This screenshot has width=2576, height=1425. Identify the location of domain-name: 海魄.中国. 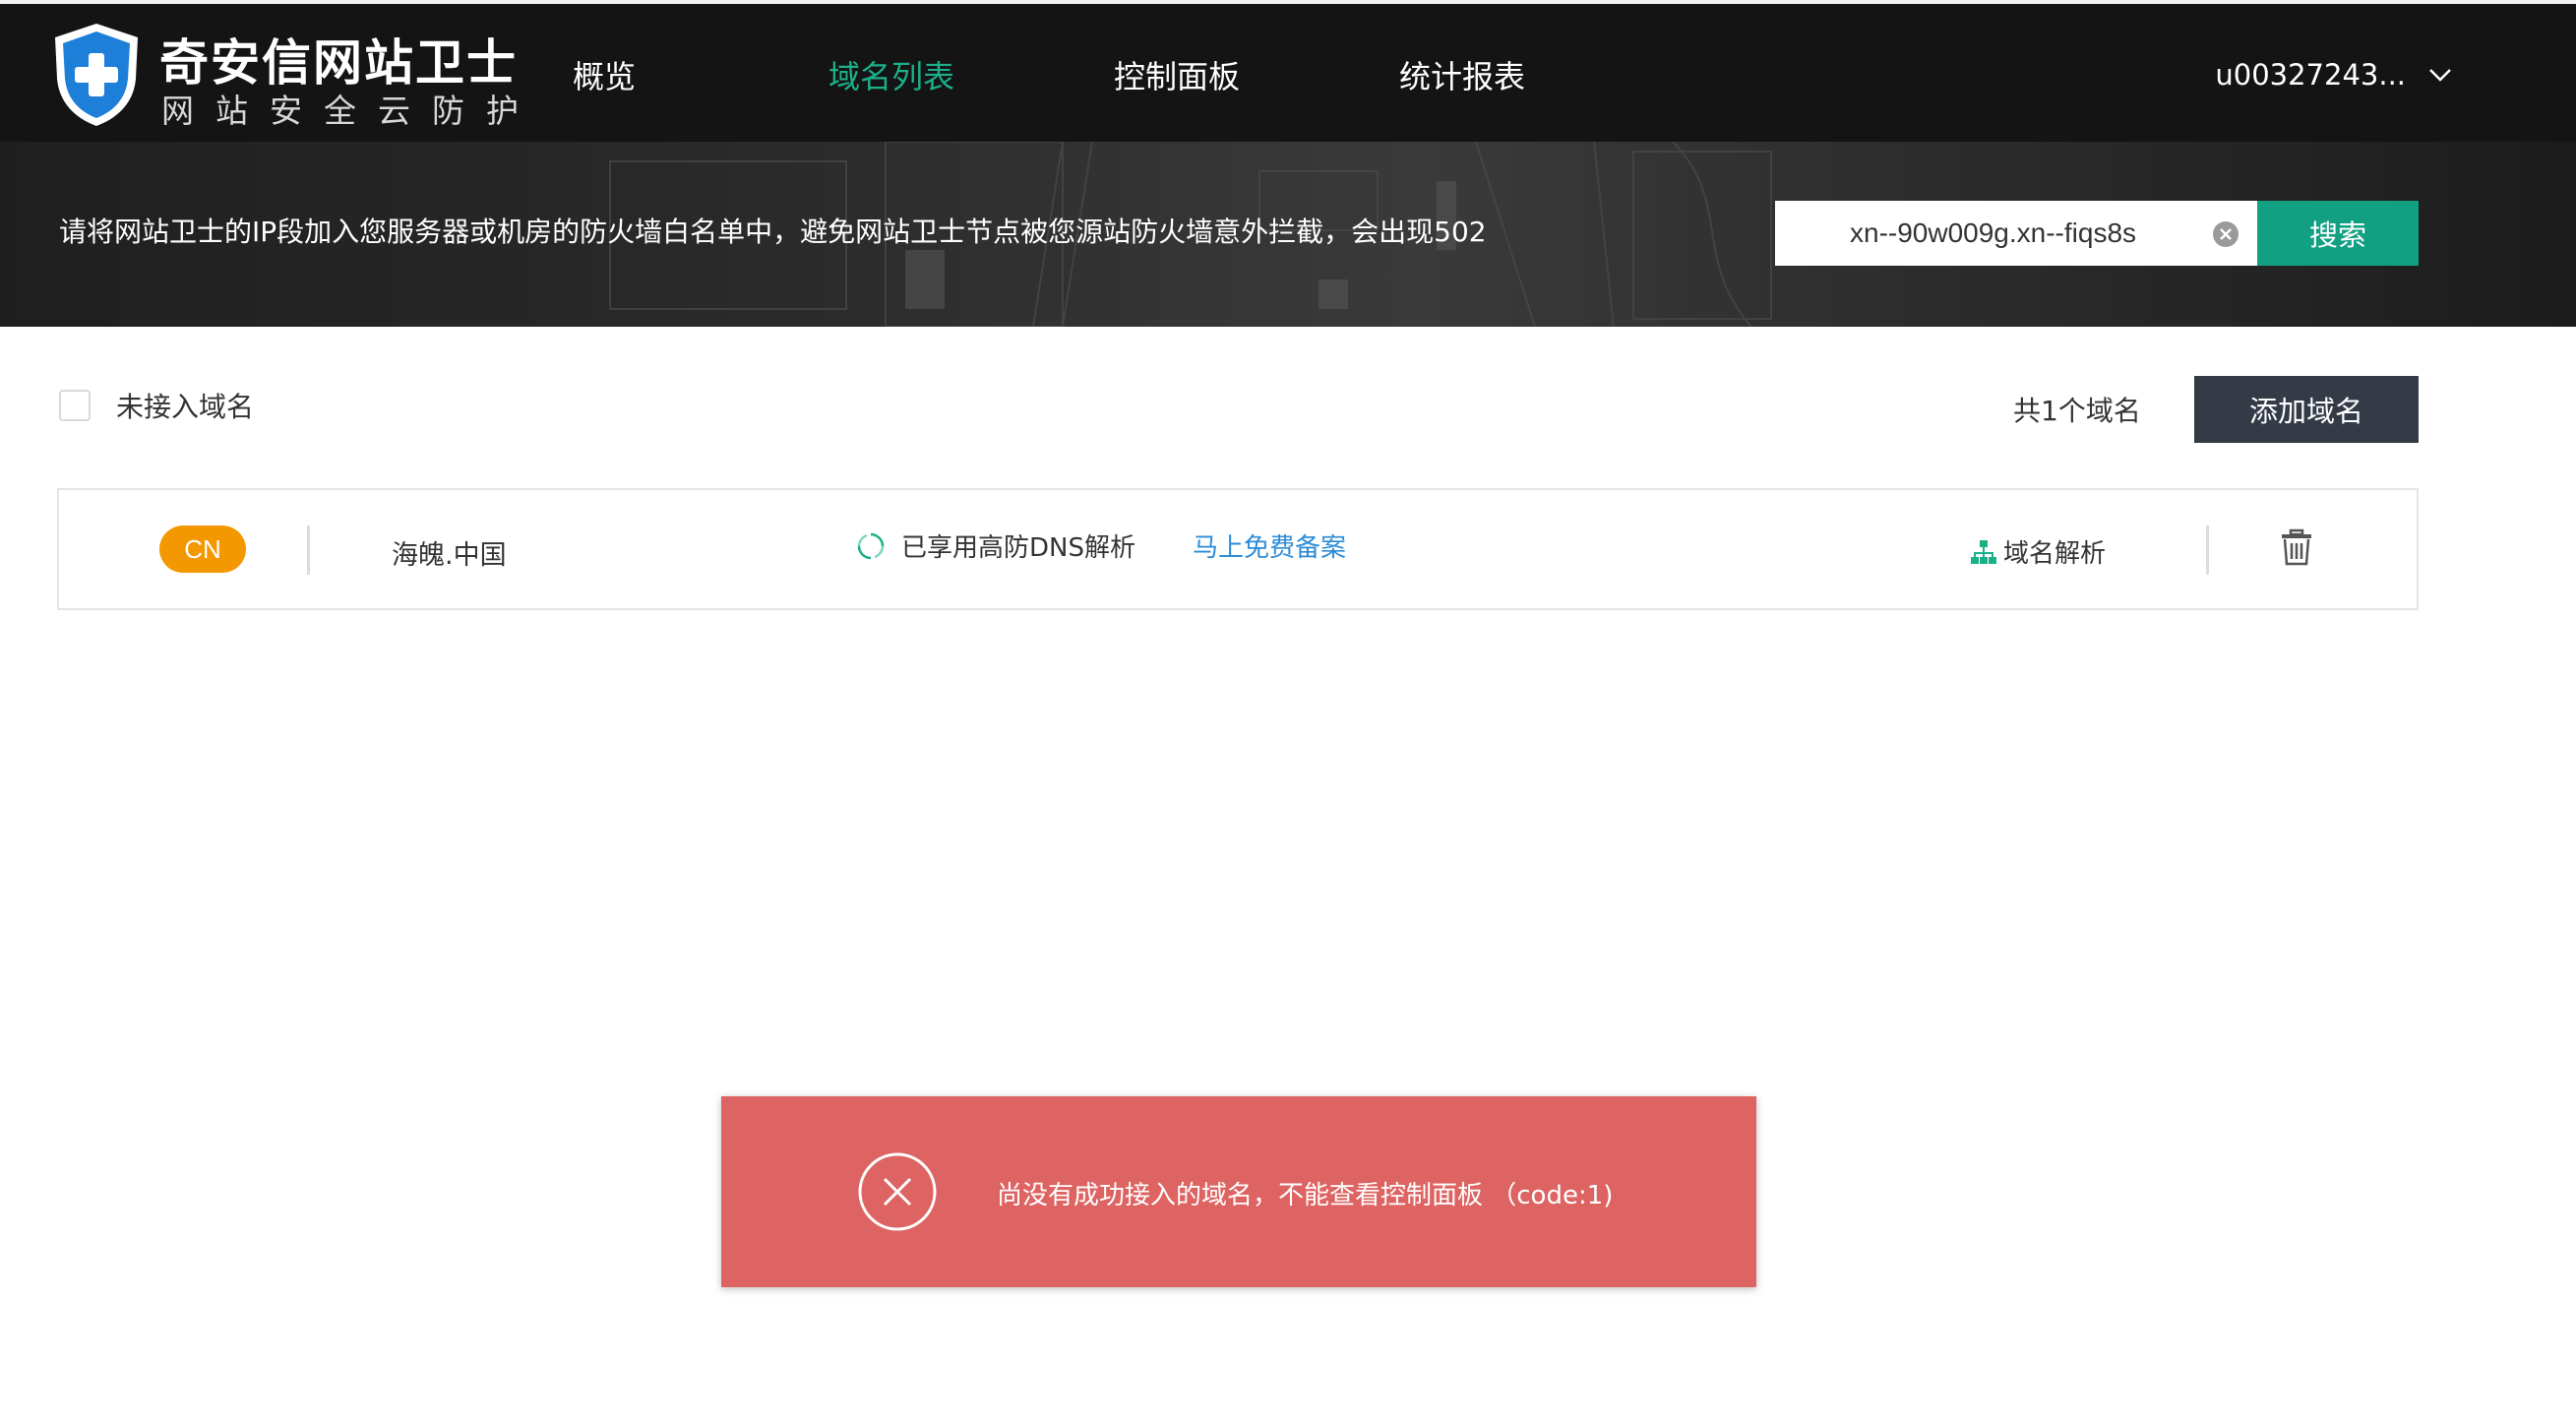
(449, 555).